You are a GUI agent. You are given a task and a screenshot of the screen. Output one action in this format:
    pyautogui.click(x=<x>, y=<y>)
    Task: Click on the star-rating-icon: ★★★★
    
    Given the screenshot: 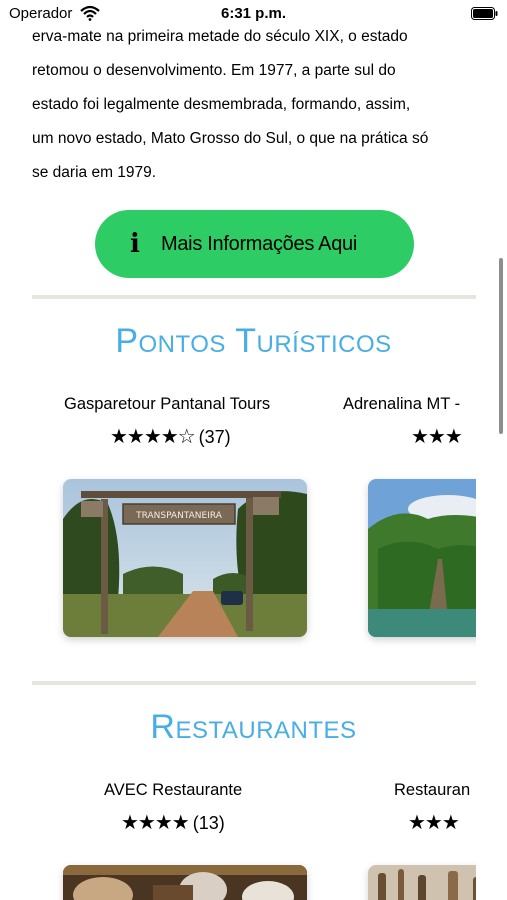 What is the action you would take?
    pyautogui.click(x=155, y=823)
    